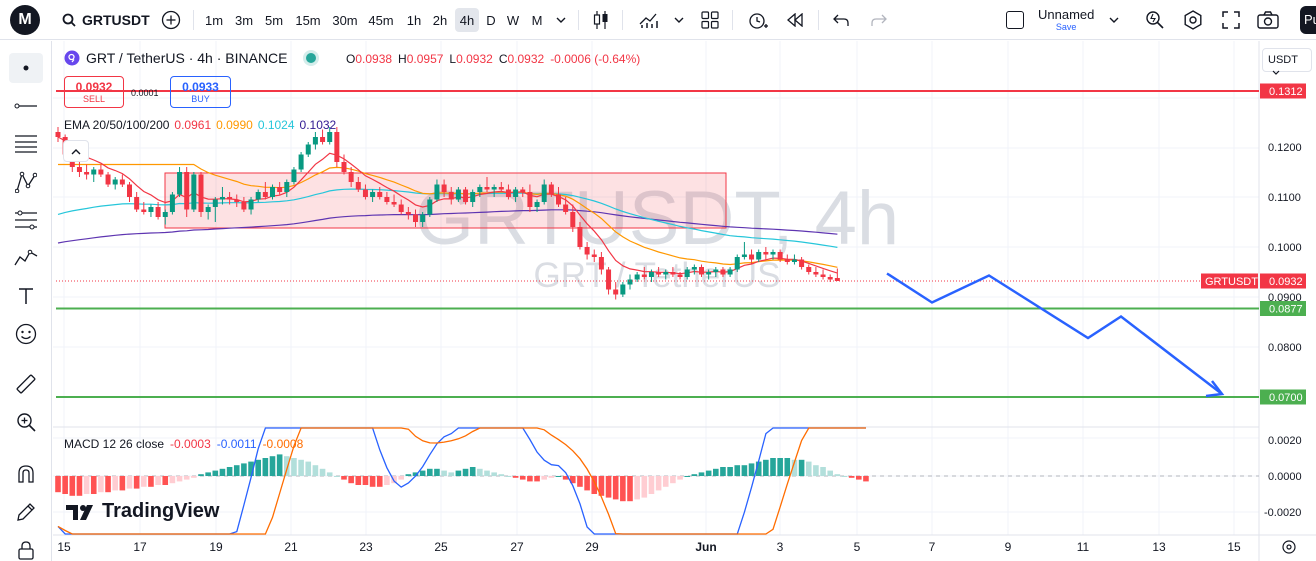 The height and width of the screenshot is (561, 1316). I want to click on close-value: 0.0932, so click(526, 59).